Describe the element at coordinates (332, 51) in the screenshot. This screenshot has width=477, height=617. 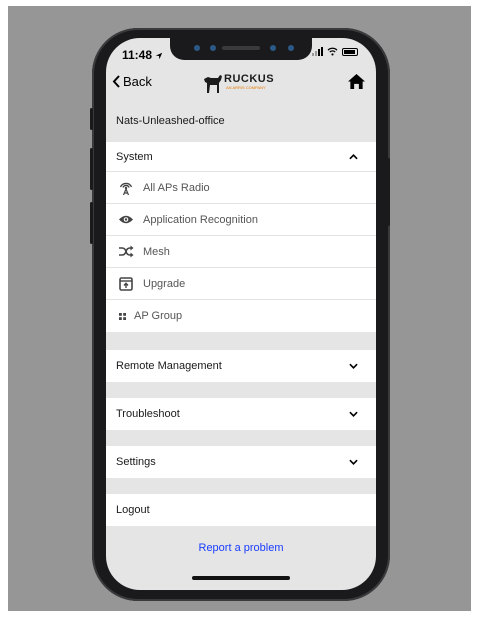
I see `wifi-icon` at that location.